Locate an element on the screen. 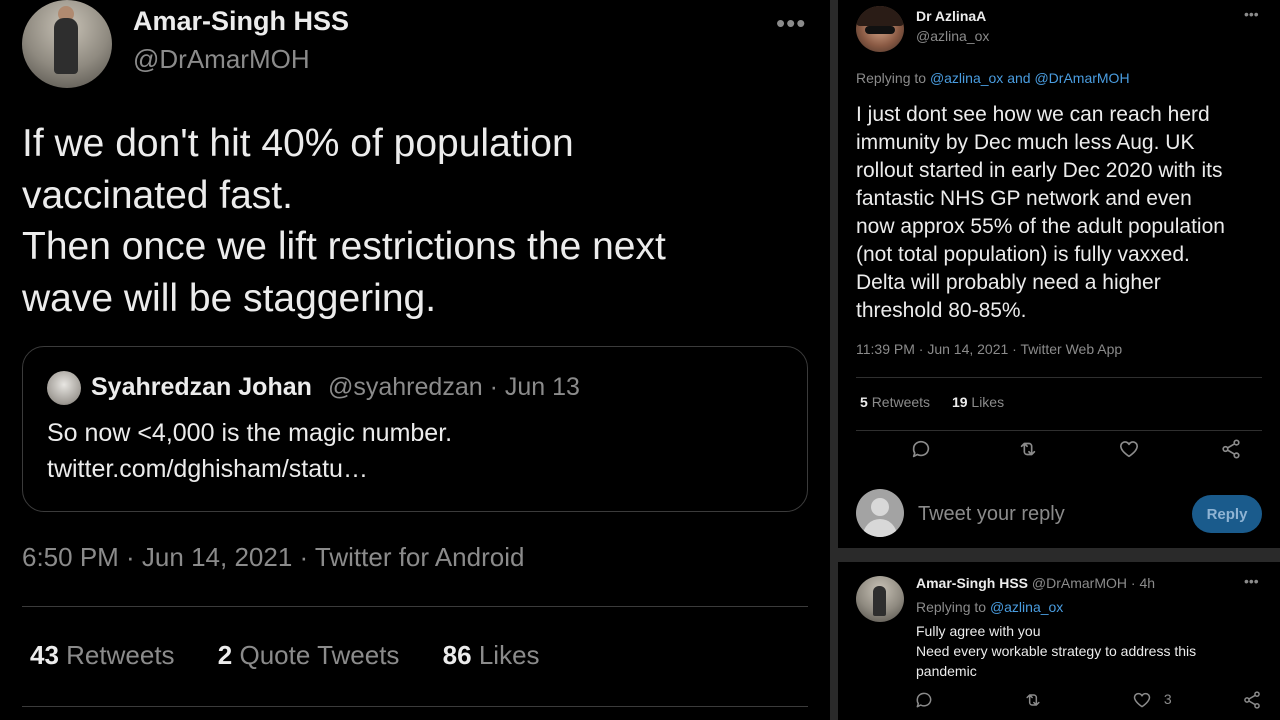 The width and height of the screenshot is (1280, 720). user-avatar is located at coordinates (880, 513).